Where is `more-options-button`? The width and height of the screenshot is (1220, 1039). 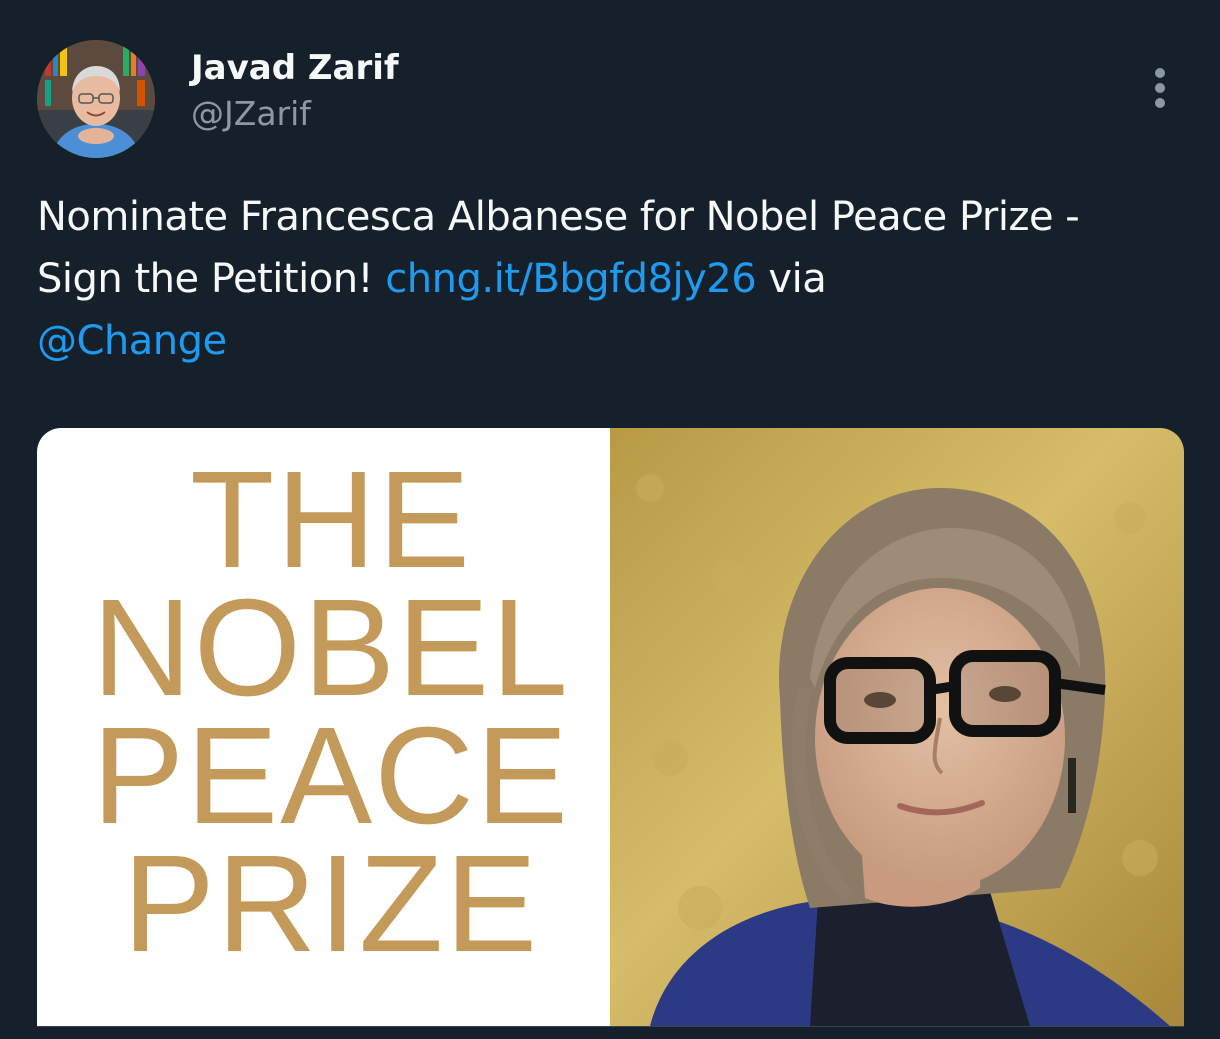 more-options-button is located at coordinates (1160, 88).